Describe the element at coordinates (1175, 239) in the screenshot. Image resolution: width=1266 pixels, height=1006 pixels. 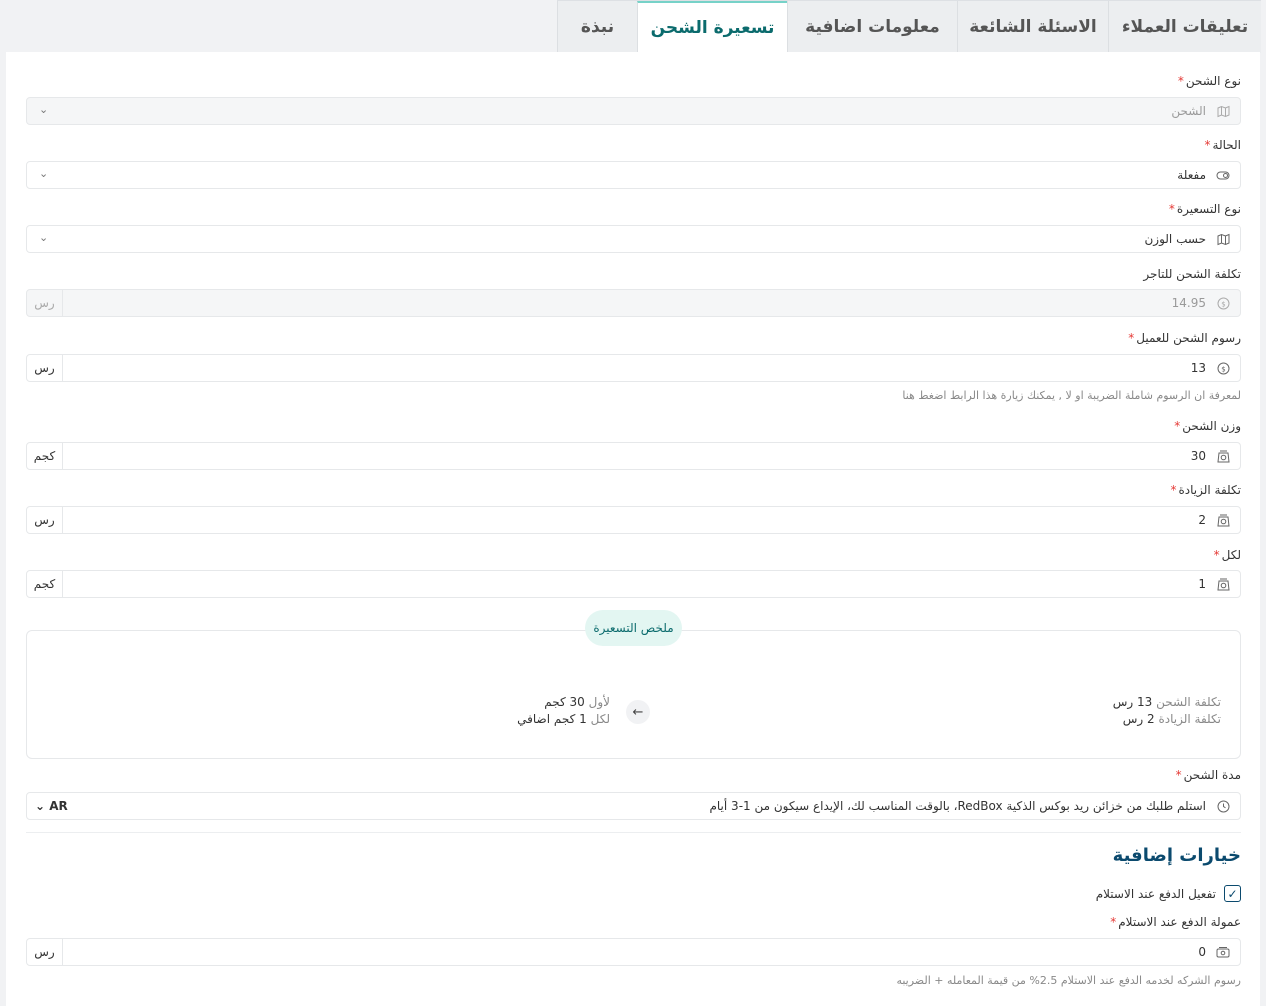
I see `pricing-type-value: حسب الوزن` at that location.